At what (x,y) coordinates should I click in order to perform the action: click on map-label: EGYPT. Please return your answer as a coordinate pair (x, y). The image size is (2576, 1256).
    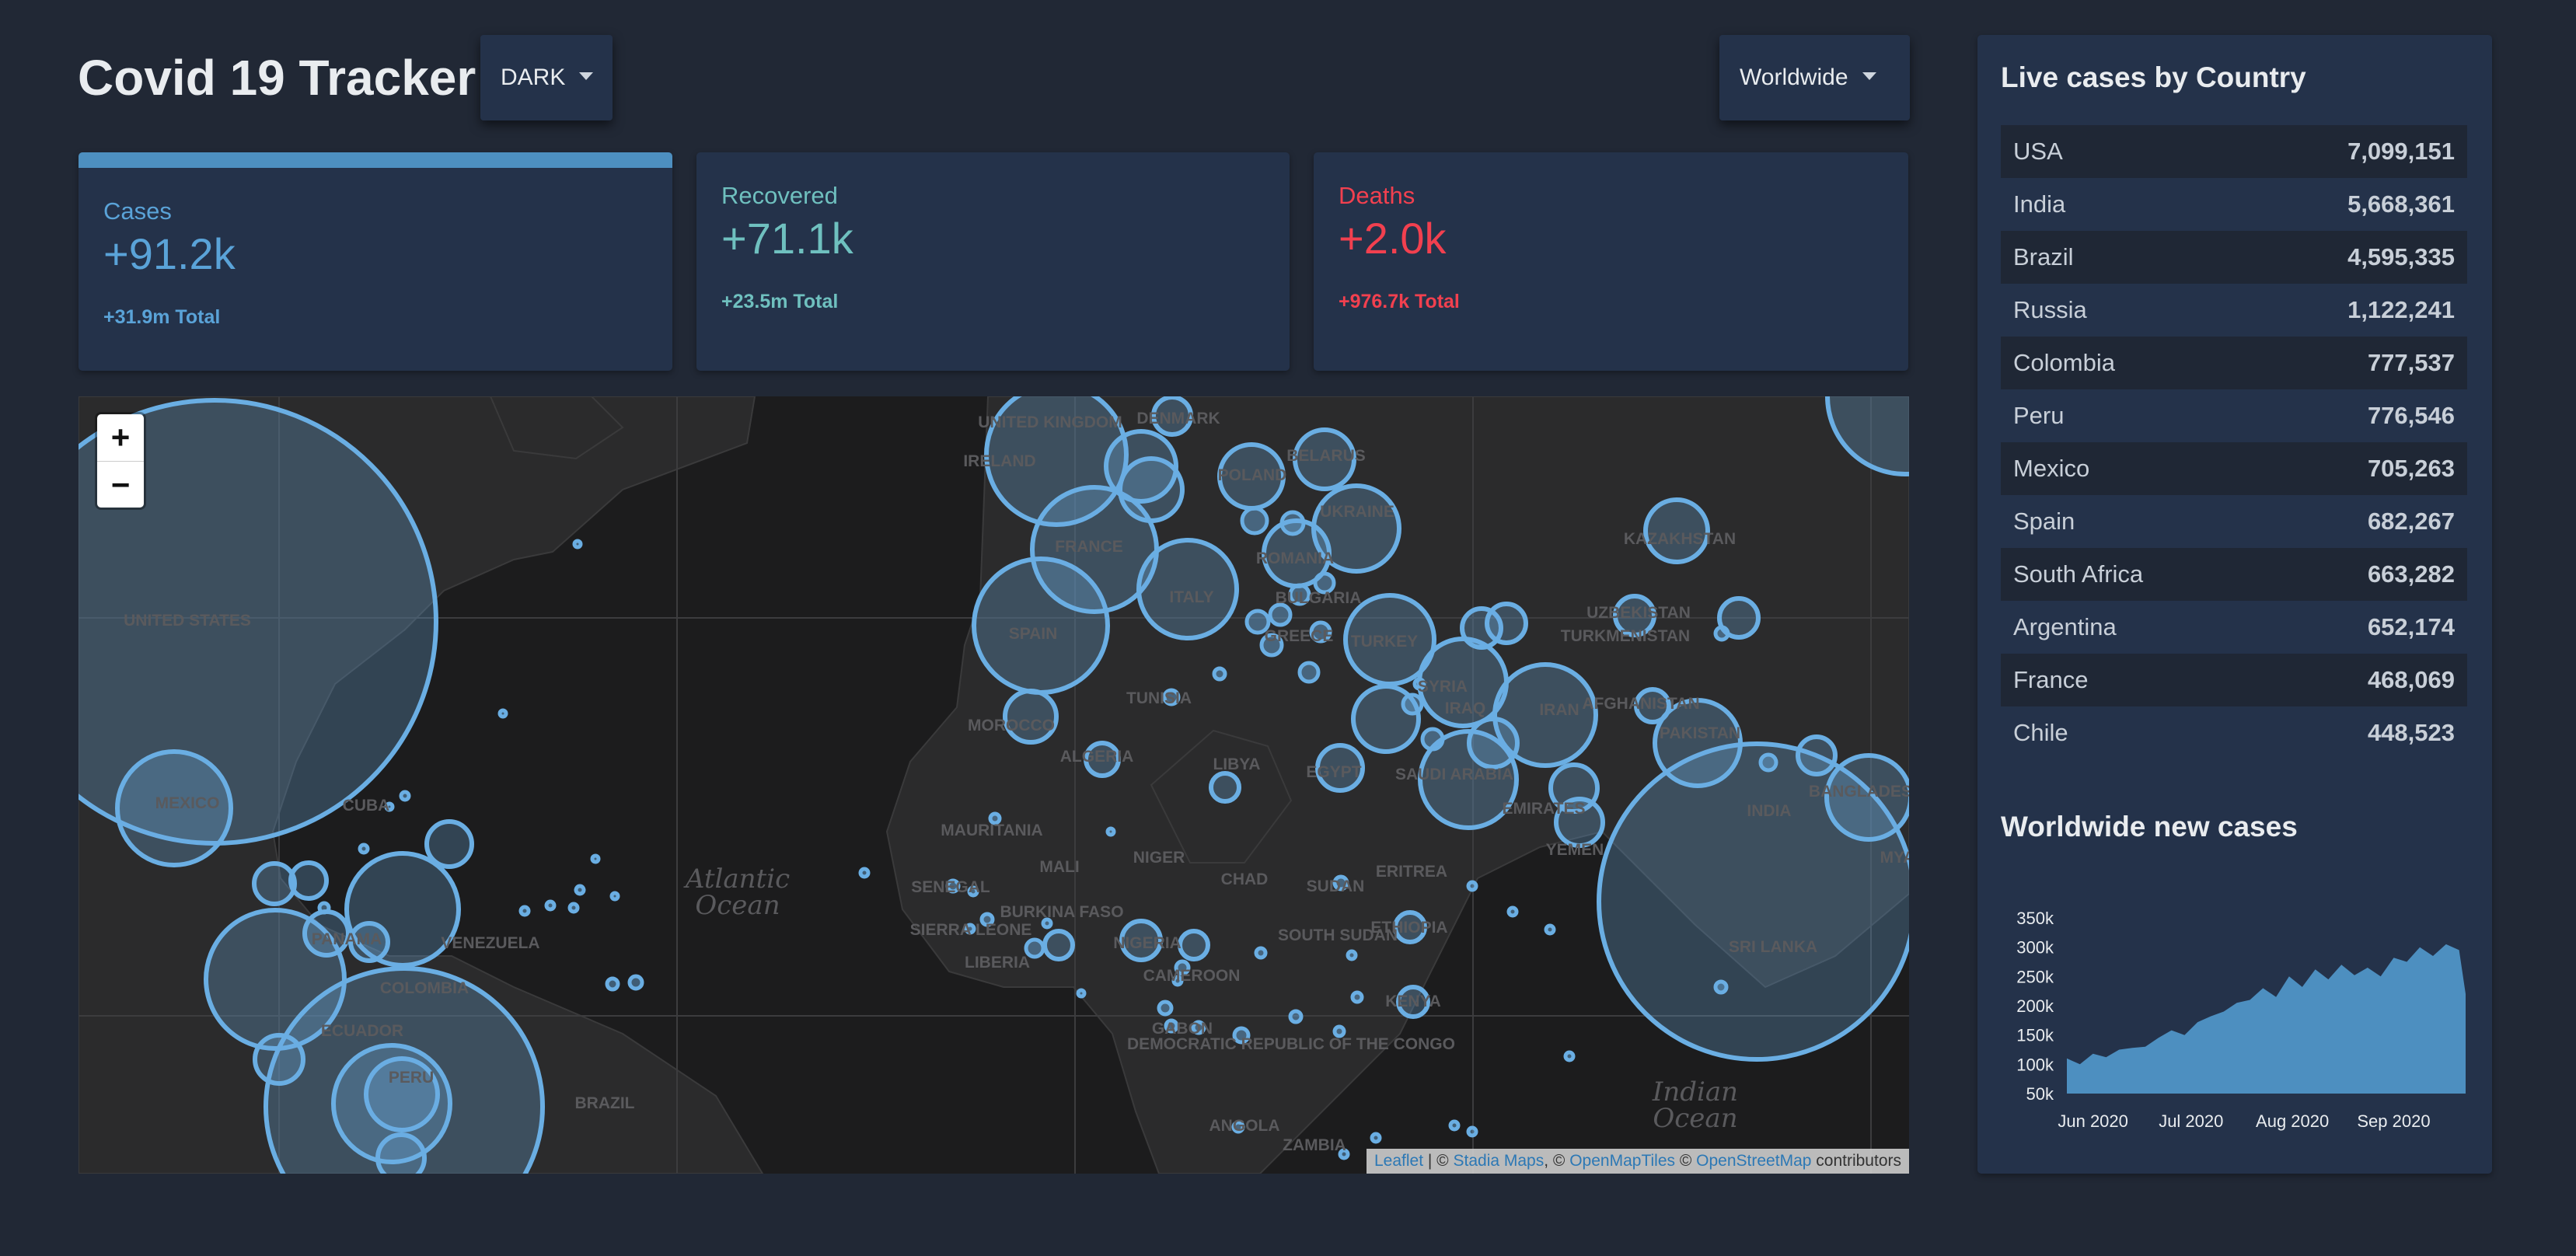
    Looking at the image, I should click on (1334, 772).